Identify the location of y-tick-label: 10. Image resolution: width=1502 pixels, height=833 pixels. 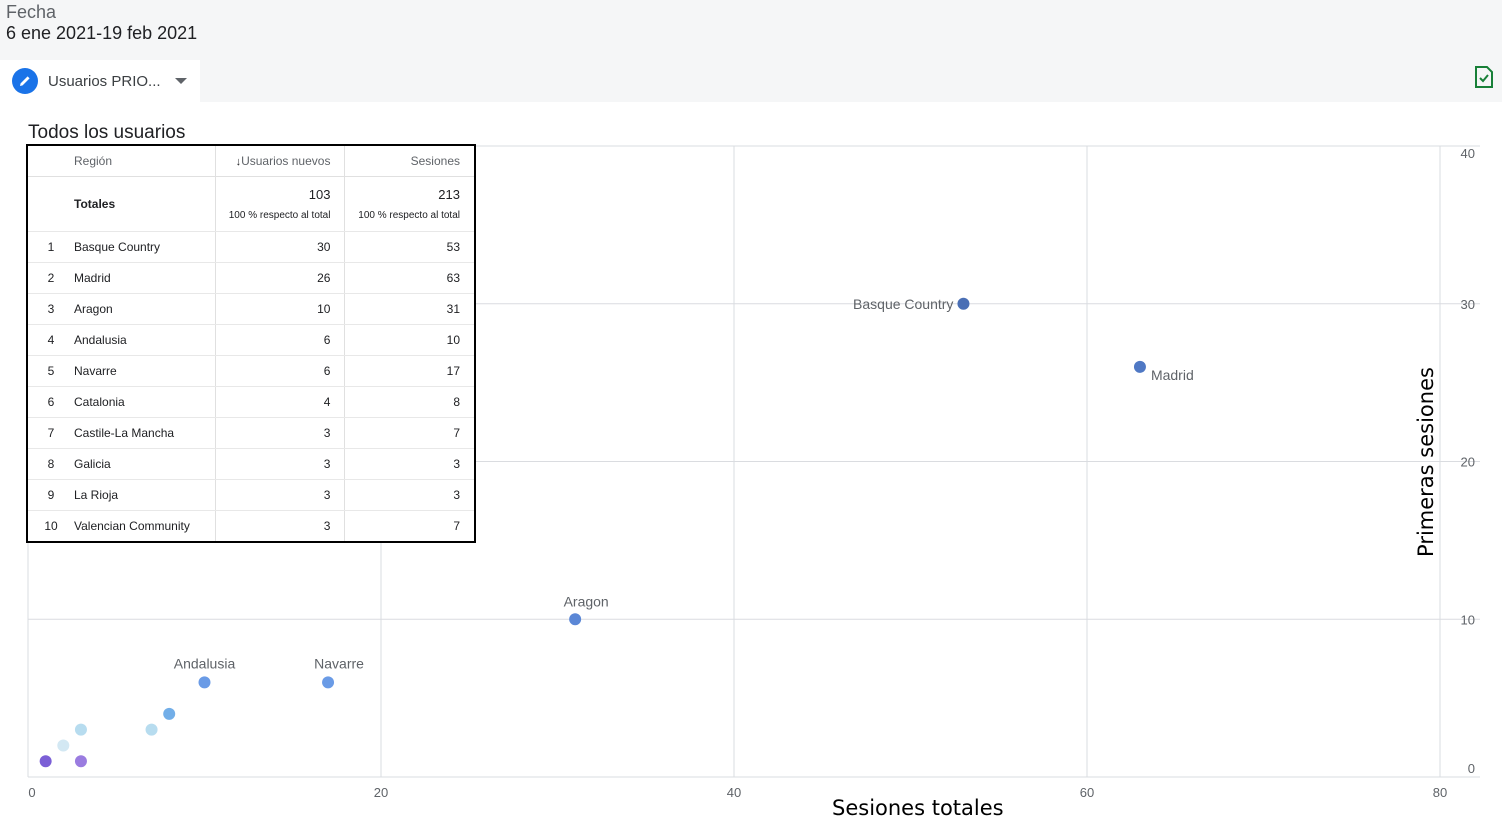
(1468, 619).